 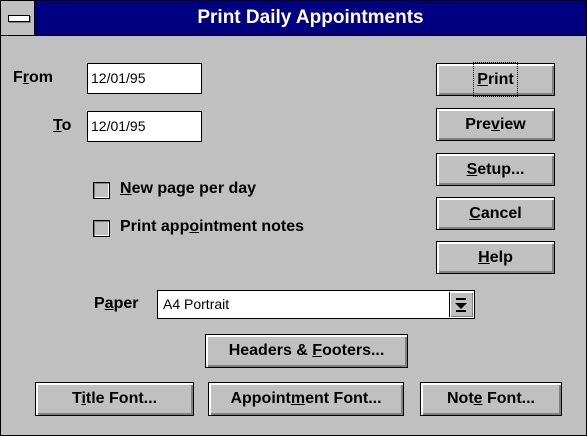 I want to click on print-appointment-notes-label: Print appointment notes, so click(x=212, y=227).